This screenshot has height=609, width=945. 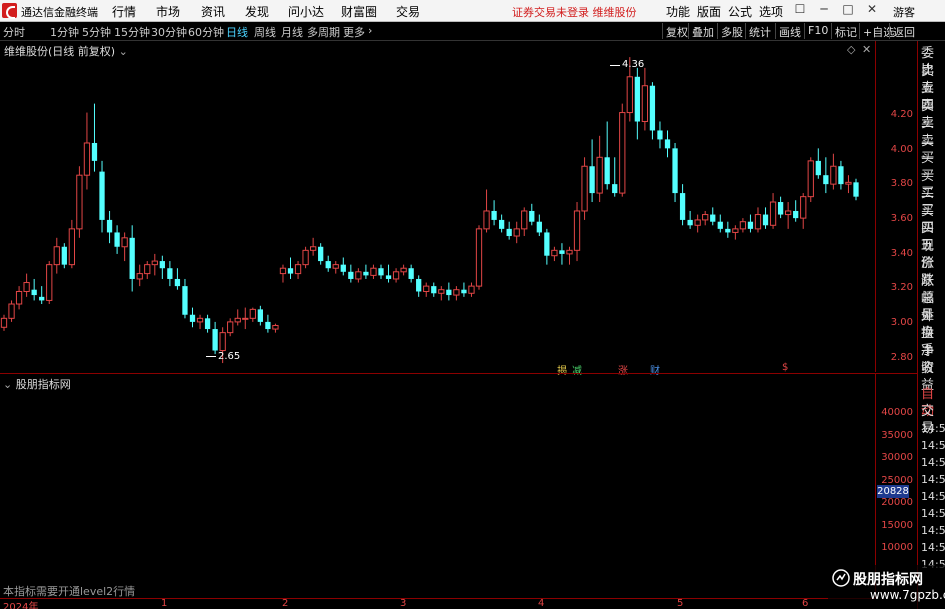 I want to click on indicator-title: ⌄ 股朋指标网, so click(x=37, y=384).